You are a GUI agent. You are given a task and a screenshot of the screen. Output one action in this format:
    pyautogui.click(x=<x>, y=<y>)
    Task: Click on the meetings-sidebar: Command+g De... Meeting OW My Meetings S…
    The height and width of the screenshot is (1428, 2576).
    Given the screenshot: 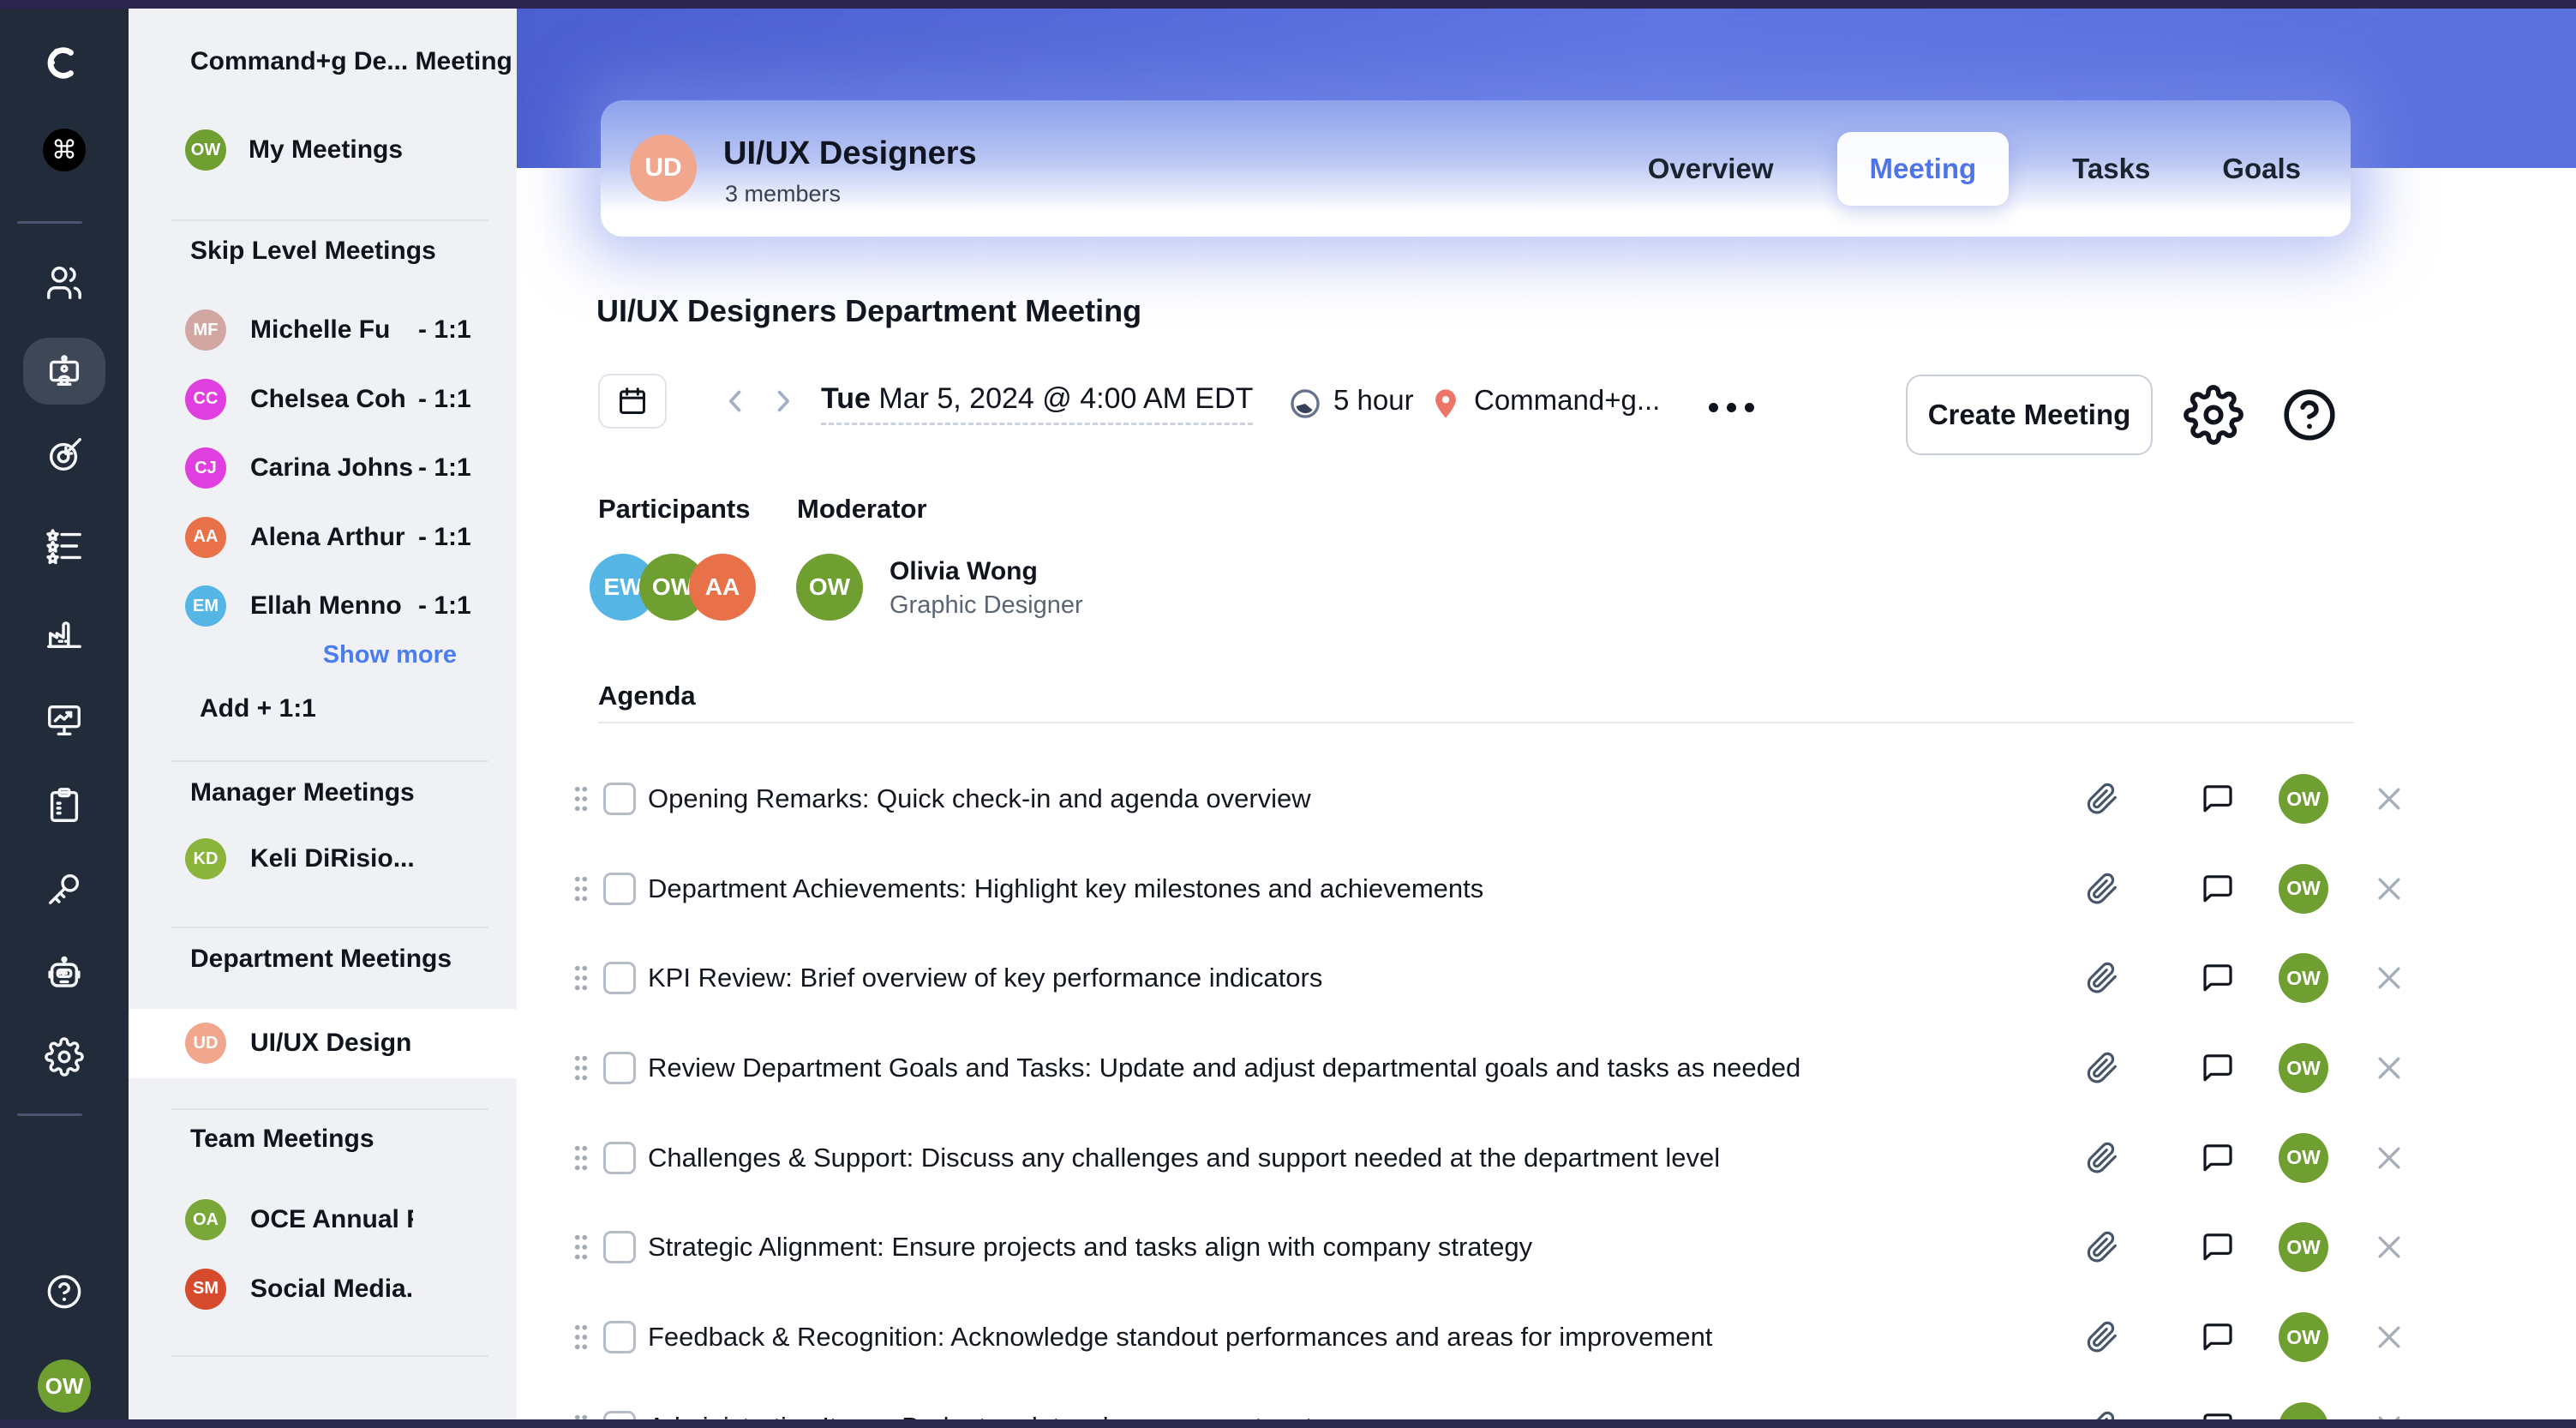 What is the action you would take?
    pyautogui.click(x=323, y=714)
    